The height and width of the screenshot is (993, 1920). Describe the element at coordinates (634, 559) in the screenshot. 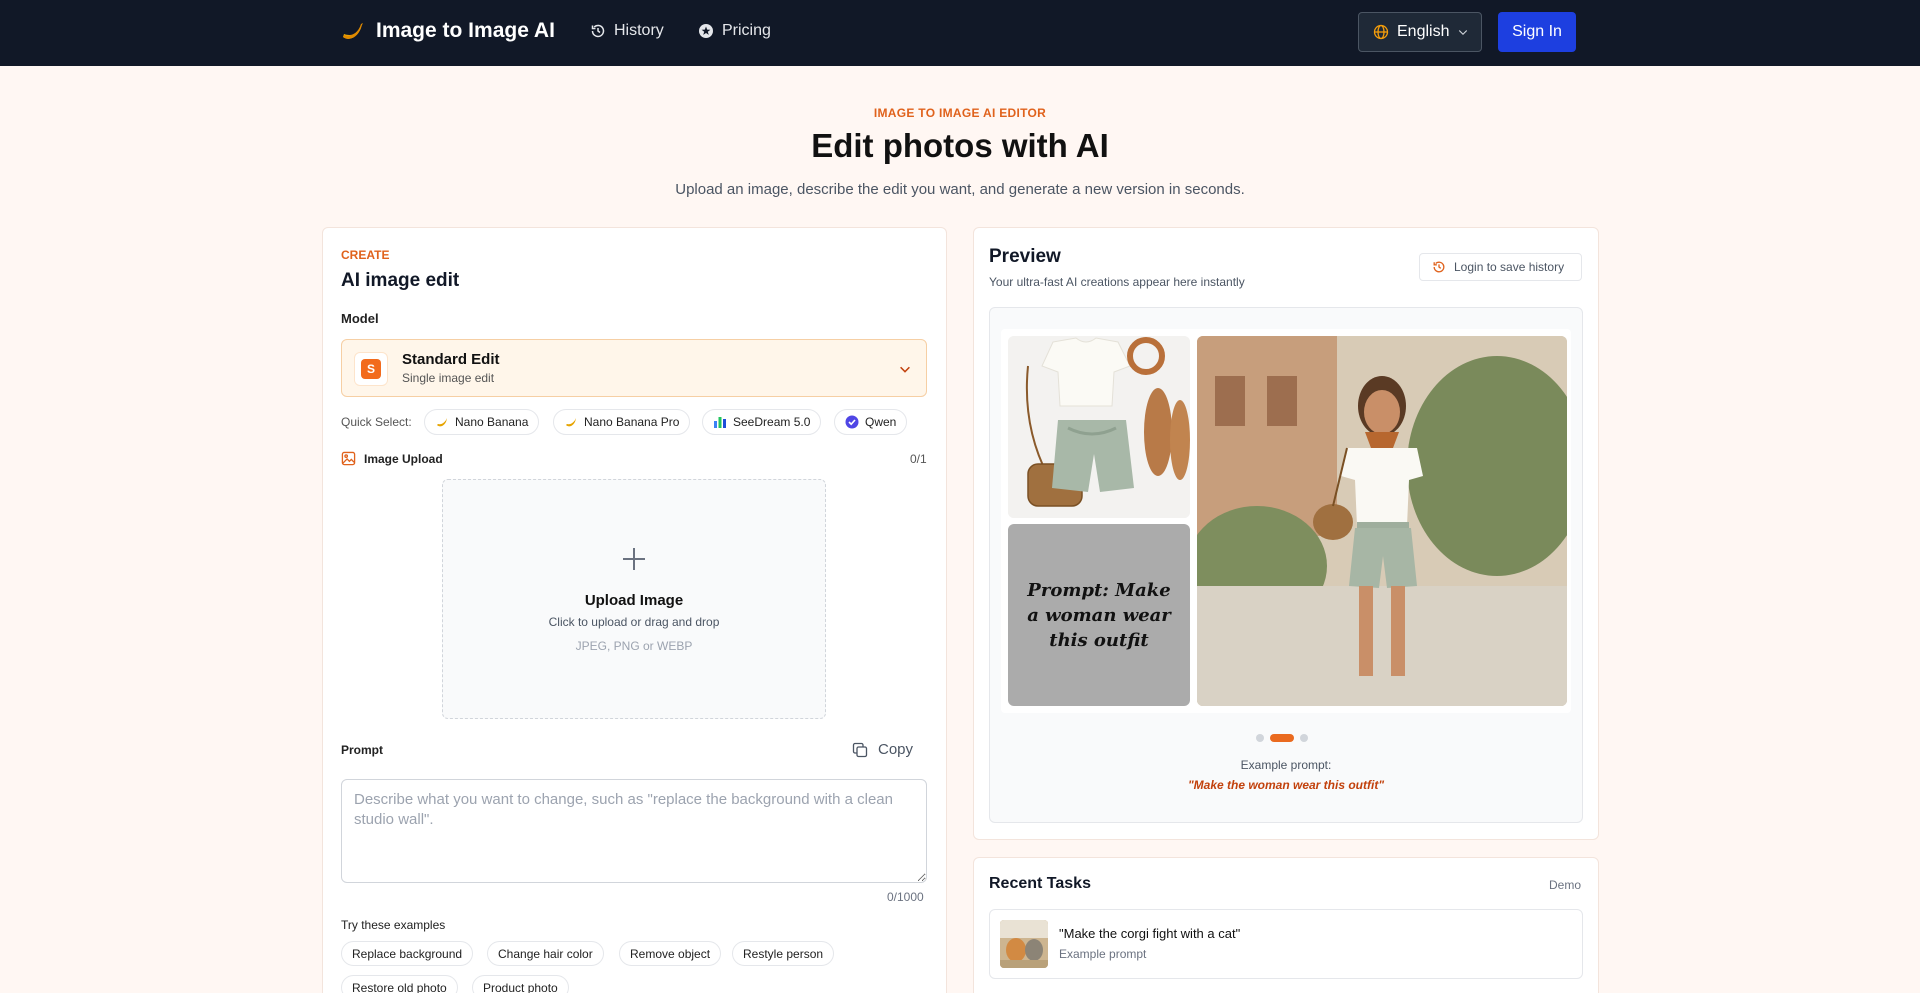

I see `plus-icon` at that location.